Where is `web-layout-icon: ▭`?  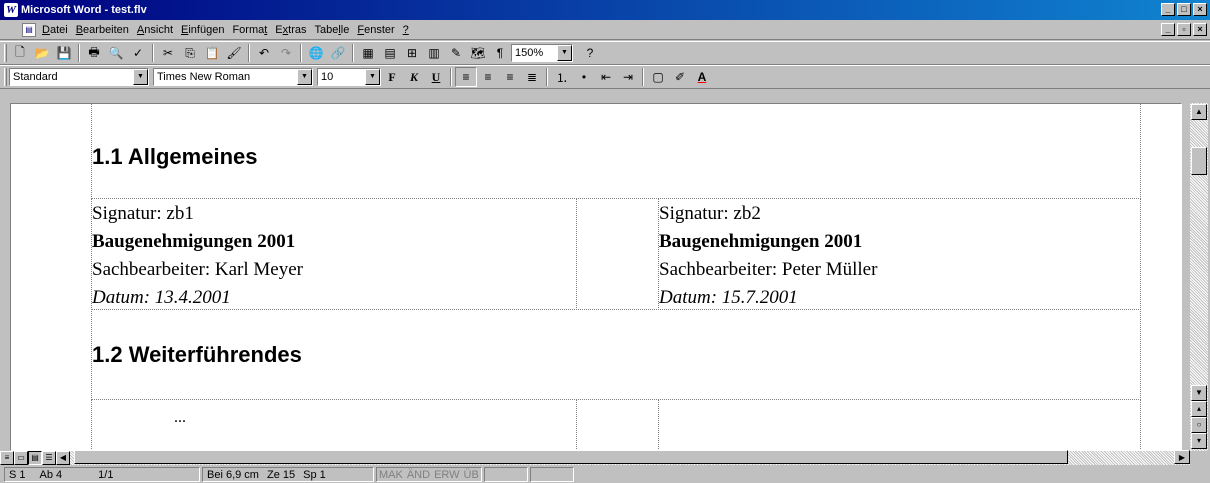 web-layout-icon: ▭ is located at coordinates (21, 458).